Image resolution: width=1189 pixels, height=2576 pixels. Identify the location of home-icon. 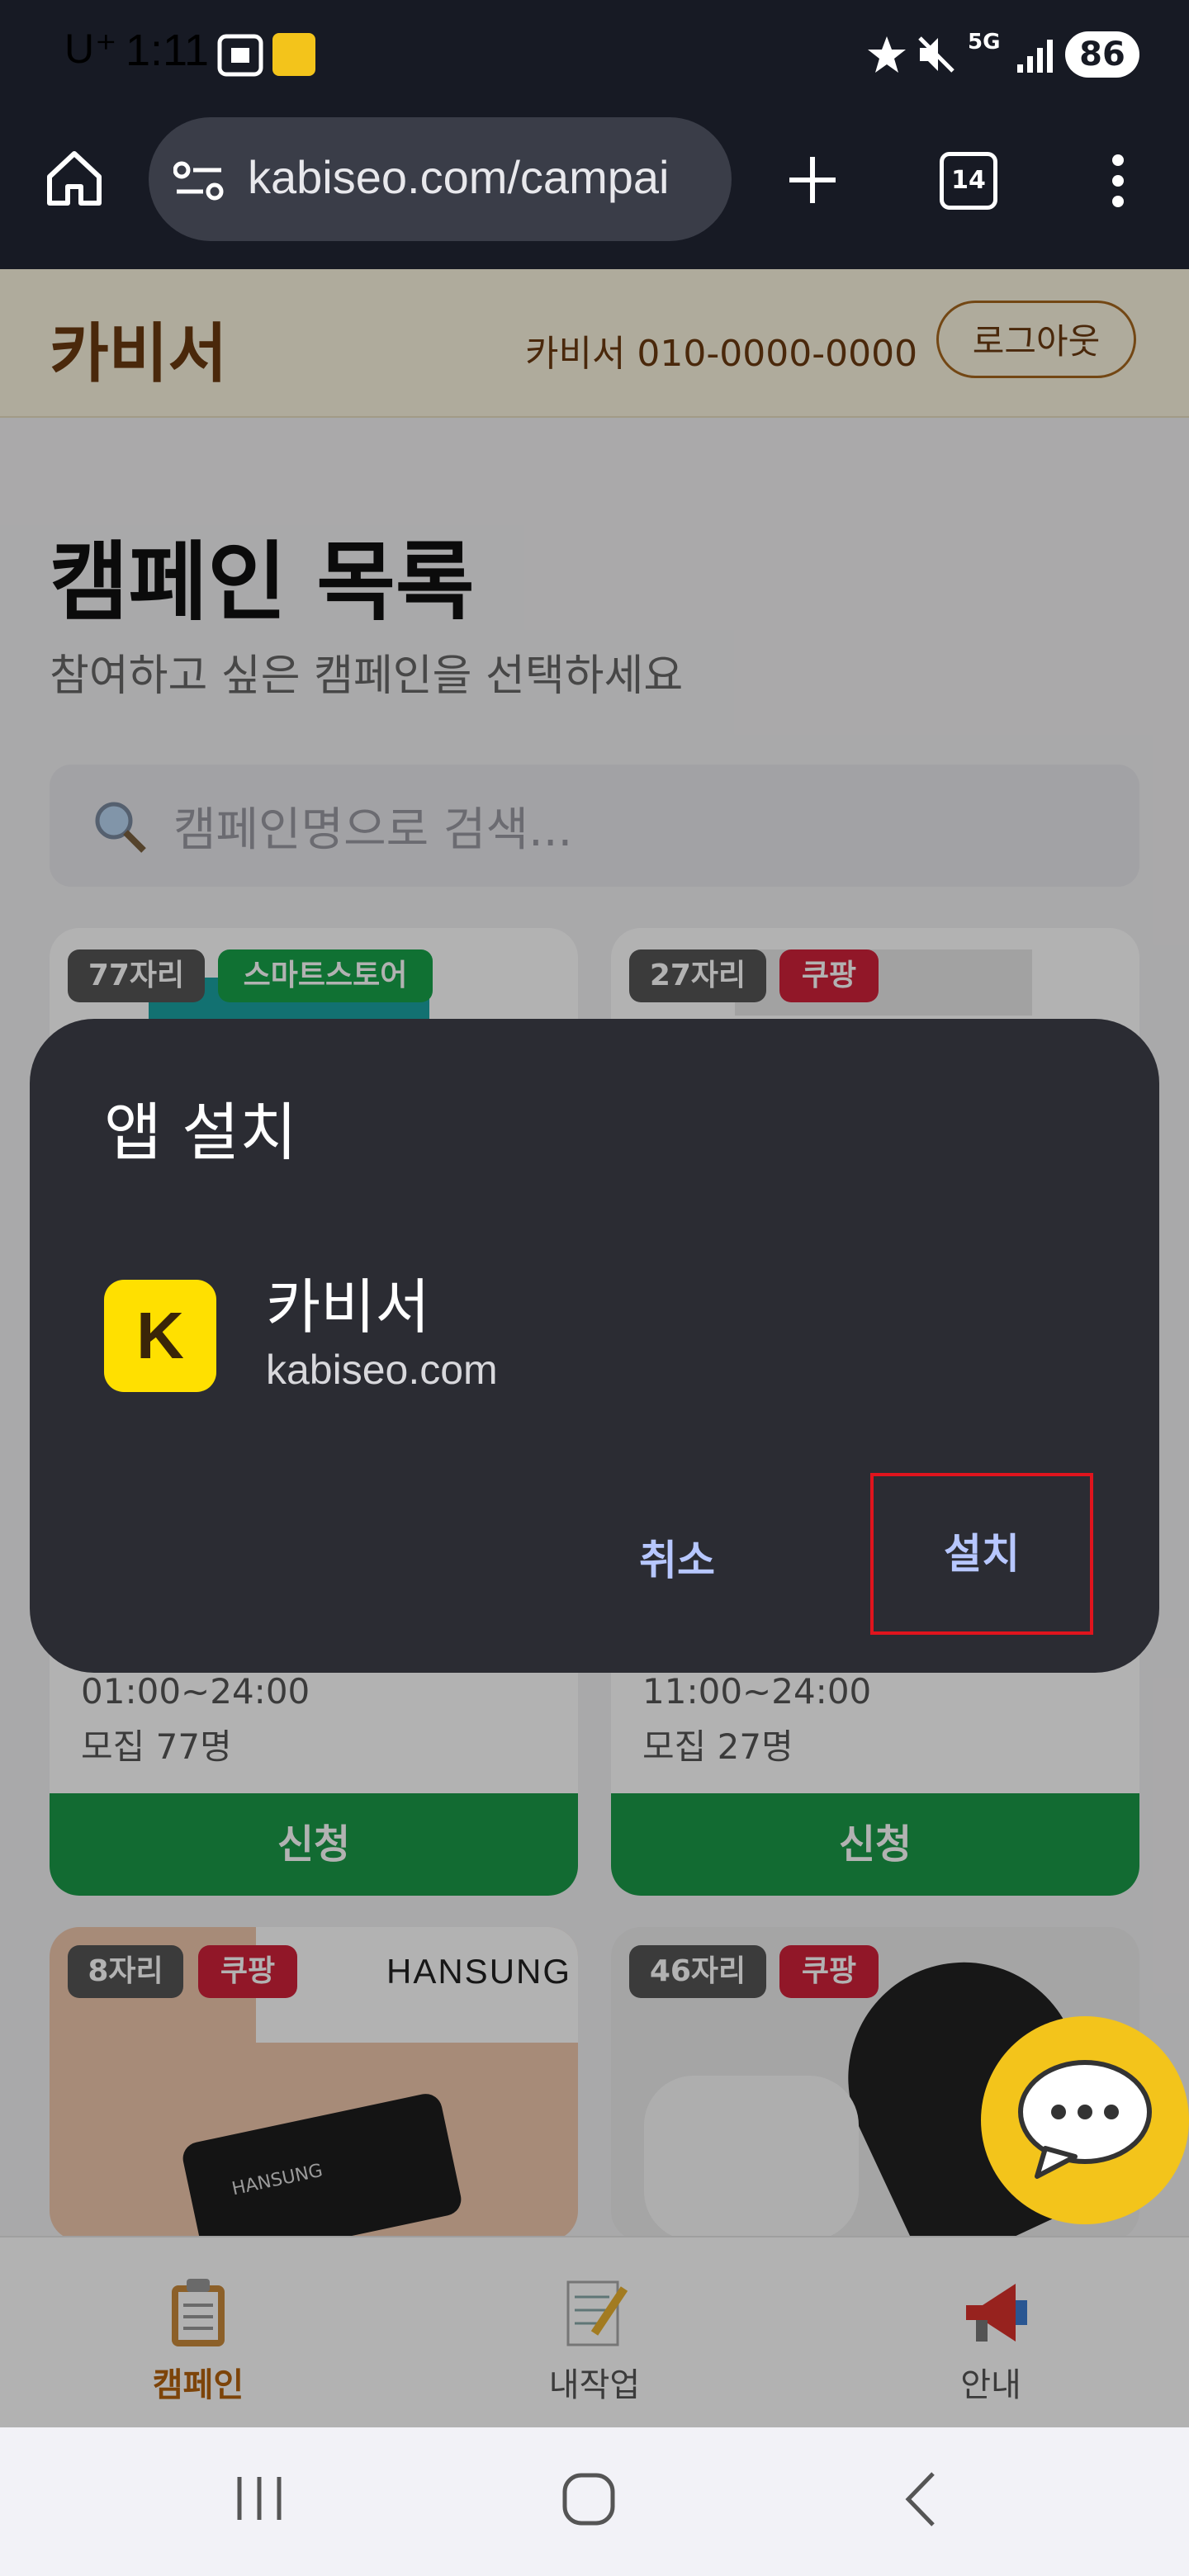
(74, 178).